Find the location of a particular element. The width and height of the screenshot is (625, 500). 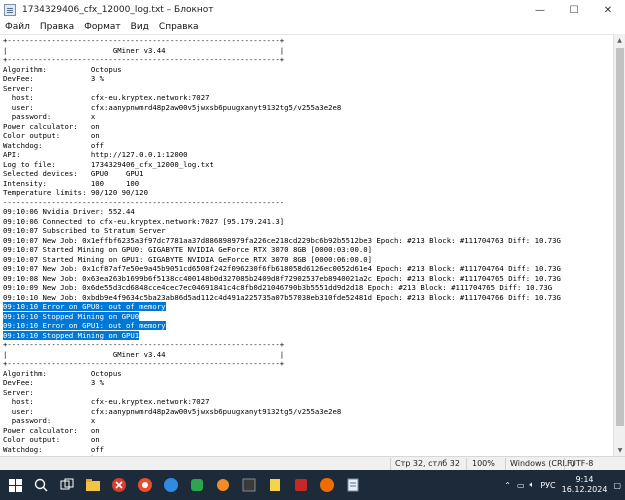

text-line: API: http://127.0.0.1:12000 is located at coordinates (308, 155).